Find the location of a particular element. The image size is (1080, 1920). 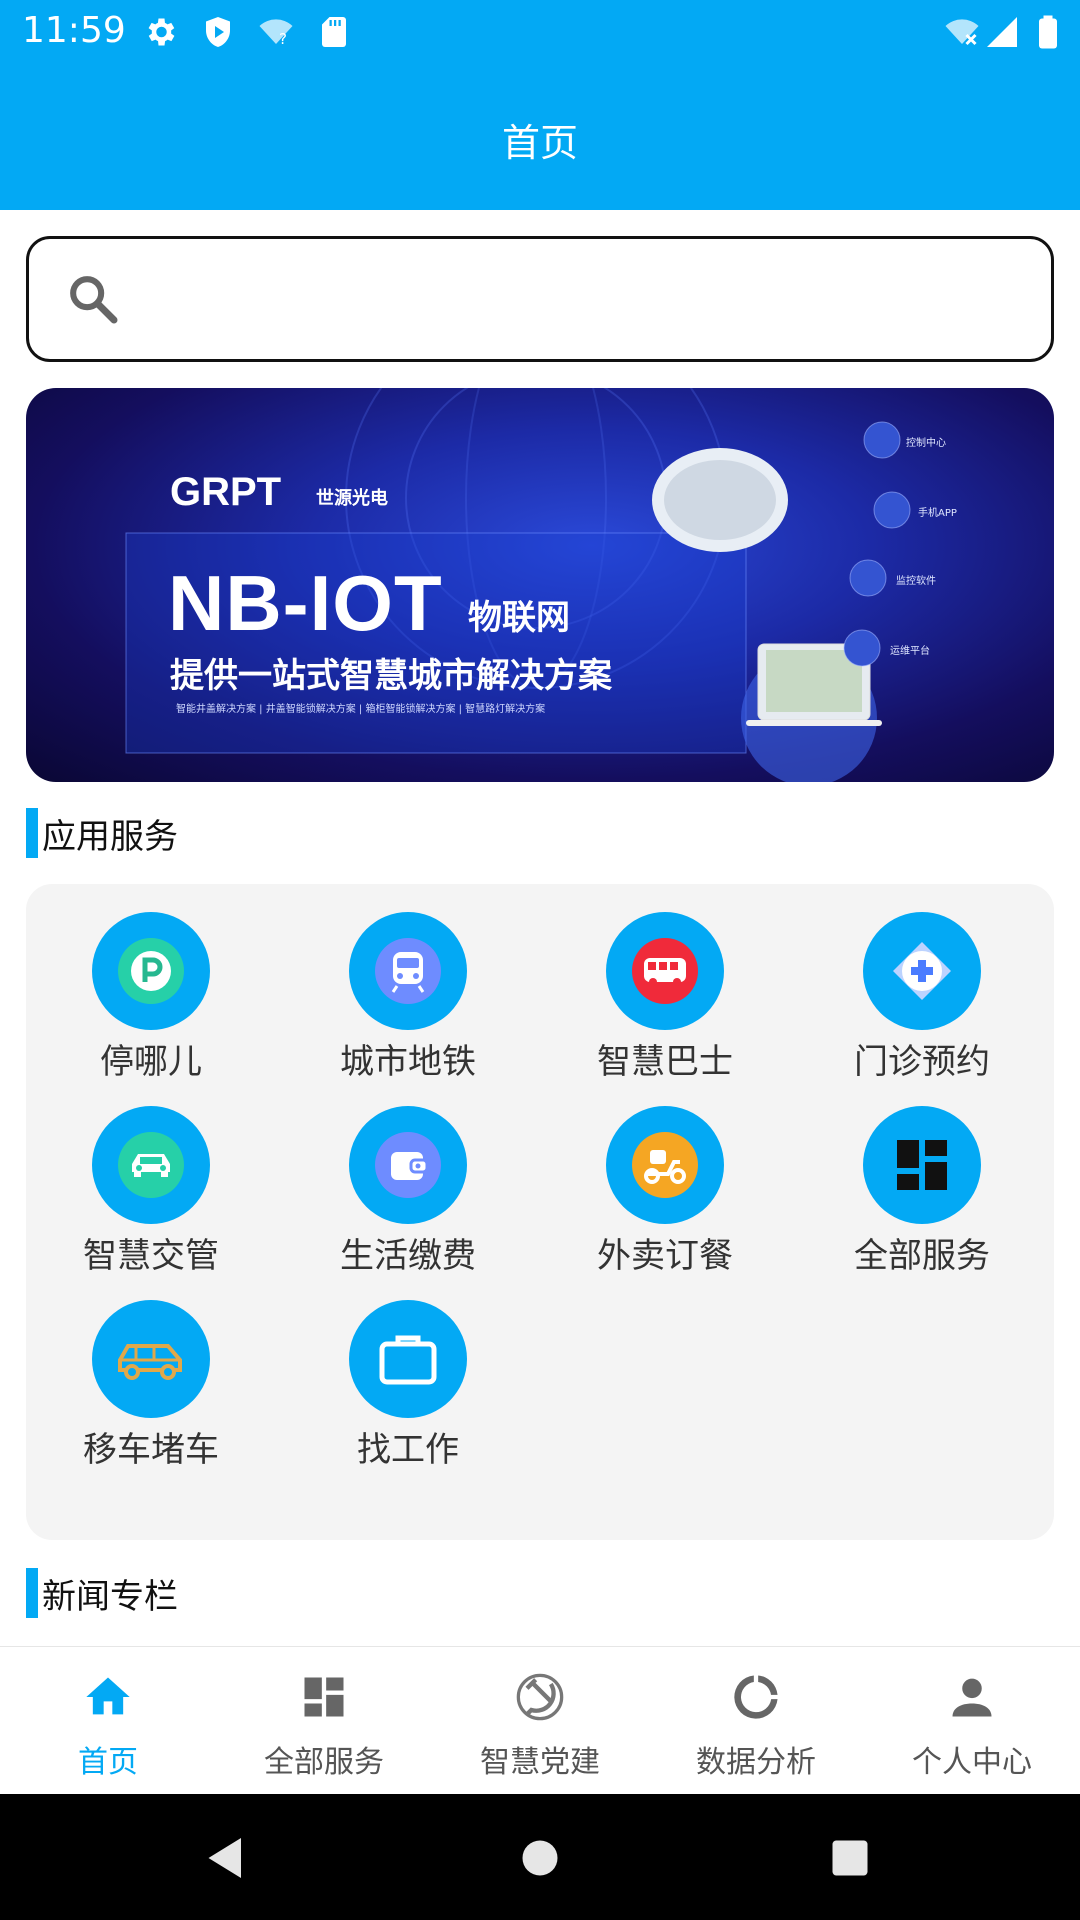

nav-label: 智慧党建 is located at coordinates (540, 1762).